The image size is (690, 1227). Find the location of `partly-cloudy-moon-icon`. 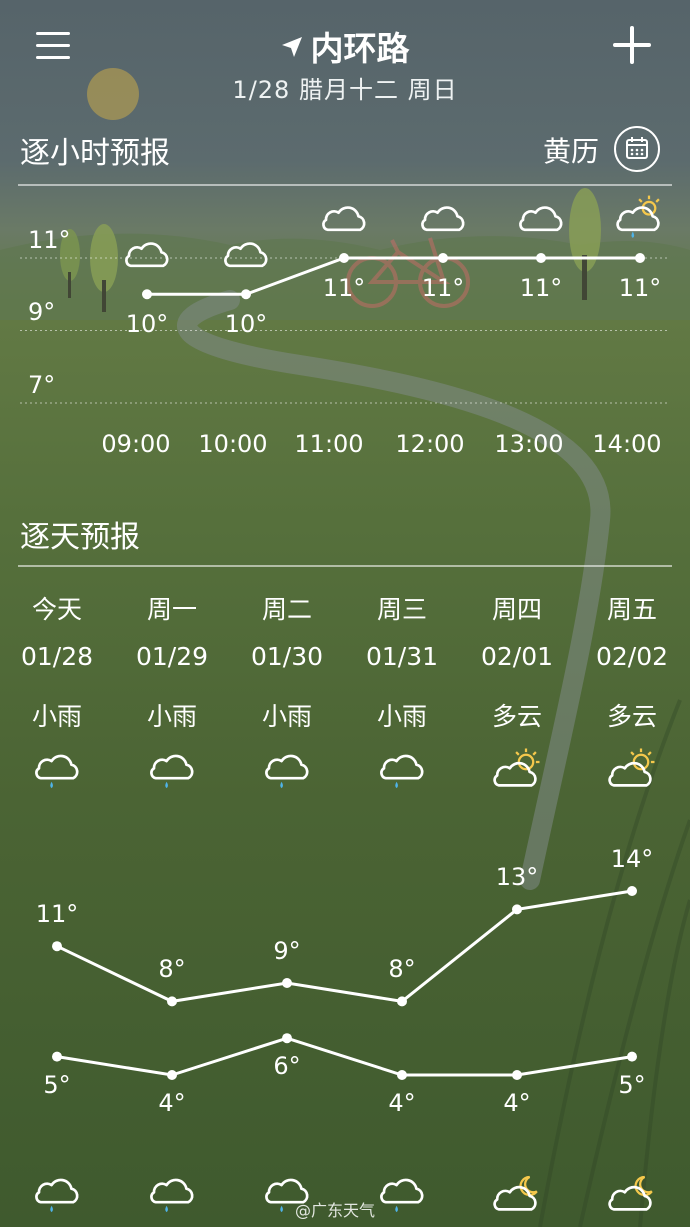

partly-cloudy-moon-icon is located at coordinates (515, 1193).